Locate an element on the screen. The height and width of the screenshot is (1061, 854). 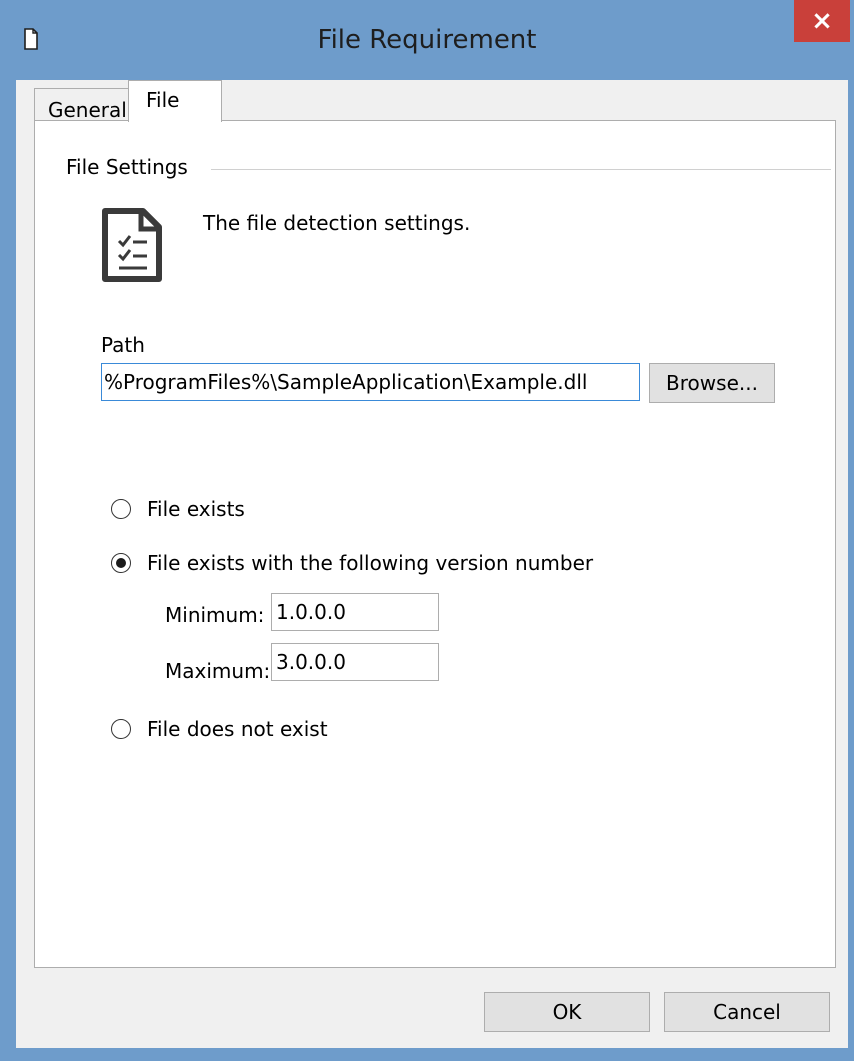
close-icon: × is located at coordinates (822, 21).